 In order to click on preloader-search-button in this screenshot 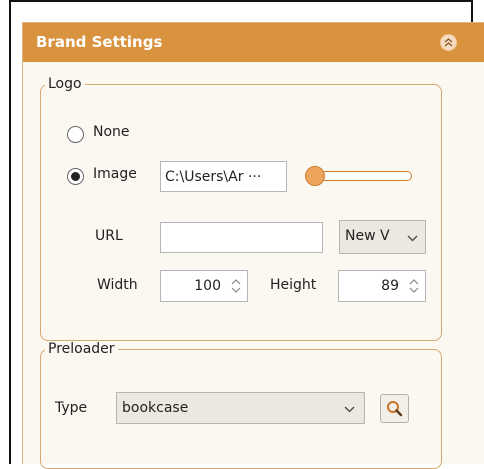, I will do `click(394, 408)`.